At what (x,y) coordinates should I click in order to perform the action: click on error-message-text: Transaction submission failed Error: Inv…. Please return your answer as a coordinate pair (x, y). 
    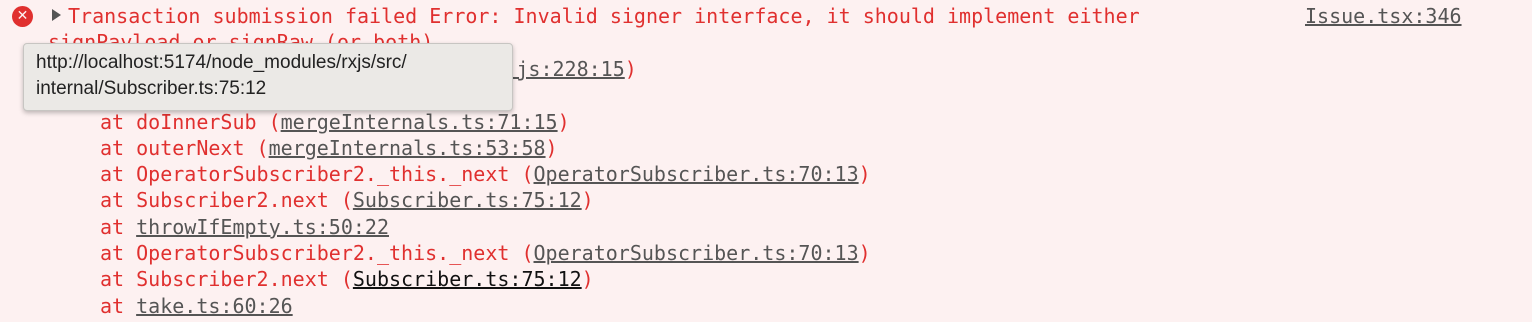
    Looking at the image, I should click on (604, 16).